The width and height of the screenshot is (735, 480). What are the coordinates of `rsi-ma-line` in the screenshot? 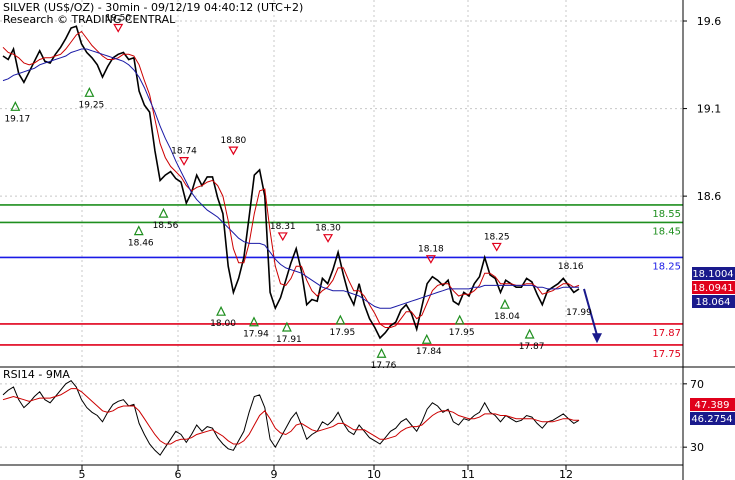 It's located at (290, 416).